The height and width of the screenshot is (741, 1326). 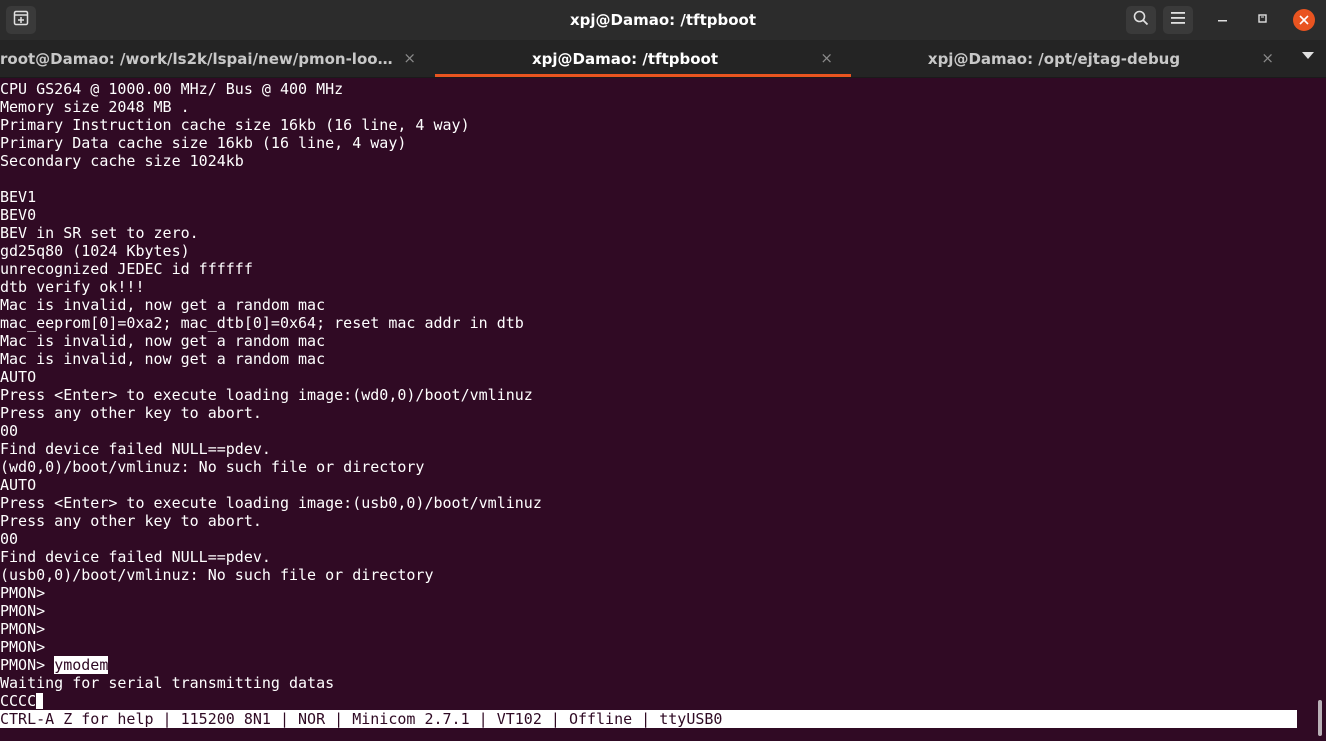 I want to click on tab-label: xpj@Damao: /opt/ejtag-debug, so click(x=1054, y=59).